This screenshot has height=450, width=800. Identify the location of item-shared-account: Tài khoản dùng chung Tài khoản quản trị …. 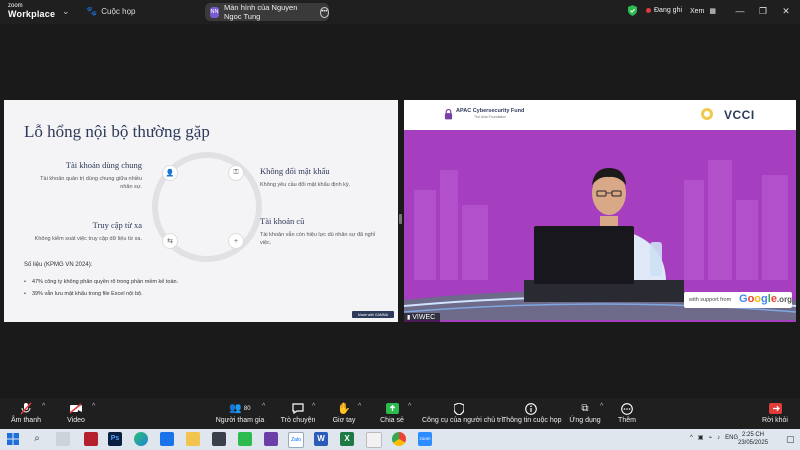
(78, 175).